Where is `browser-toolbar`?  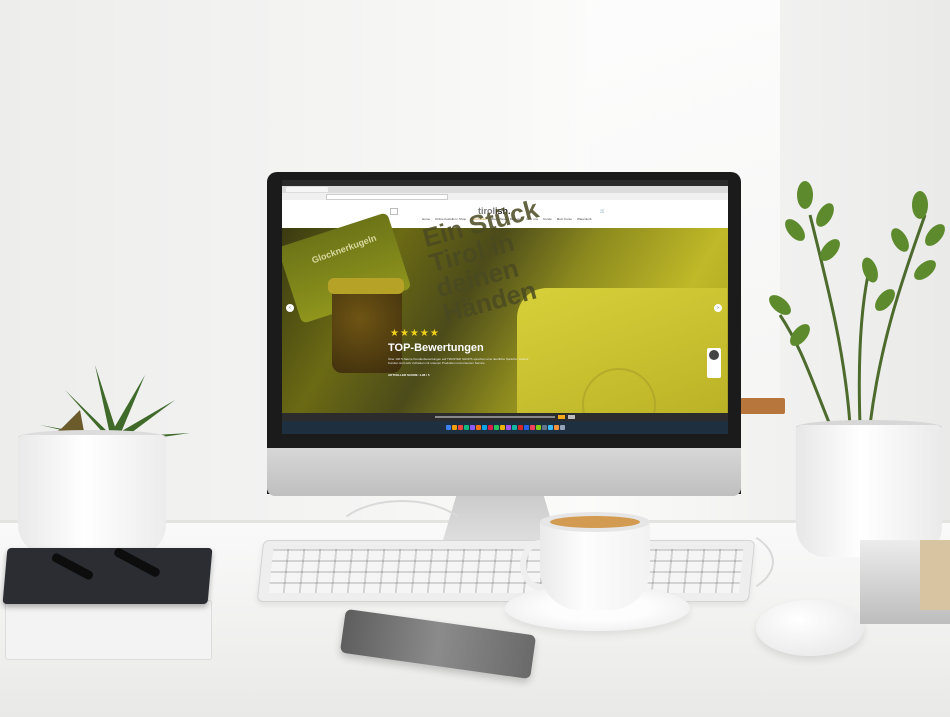
browser-toolbar is located at coordinates (505, 196).